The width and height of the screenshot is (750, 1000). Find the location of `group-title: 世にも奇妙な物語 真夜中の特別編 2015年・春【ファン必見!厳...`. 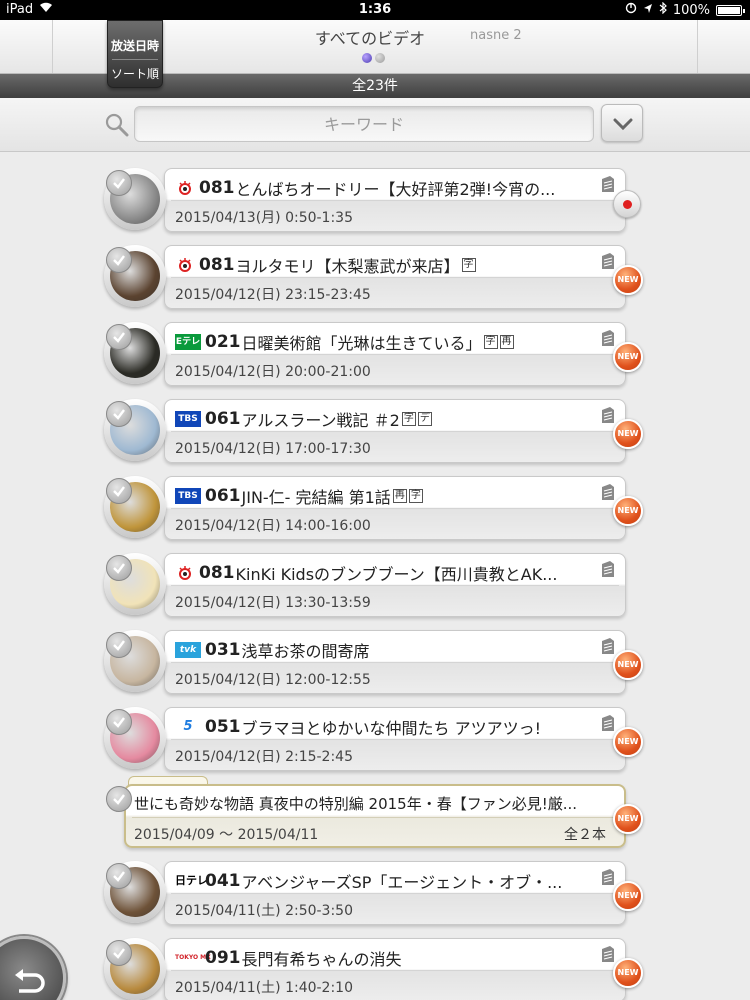

group-title: 世にも奇妙な物語 真夜中の特別編 2015年・春【ファン必見!厳... is located at coordinates (356, 804).